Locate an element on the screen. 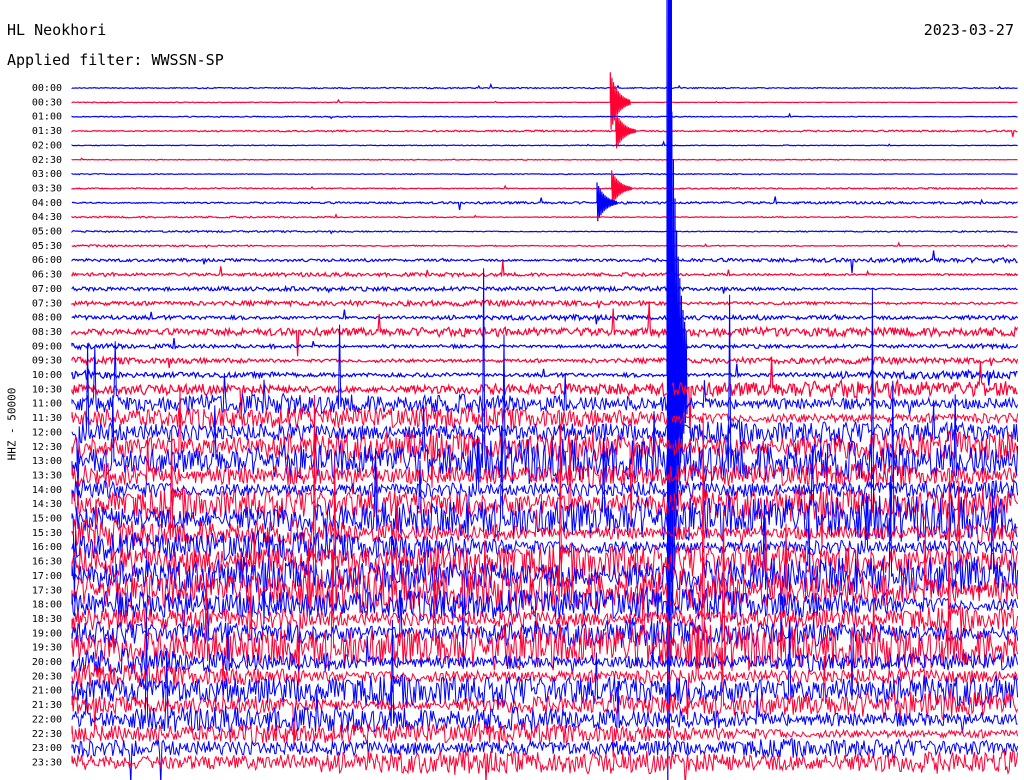 The height and width of the screenshot is (780, 1024). time-tick-label: 06:00 is located at coordinates (47, 260).